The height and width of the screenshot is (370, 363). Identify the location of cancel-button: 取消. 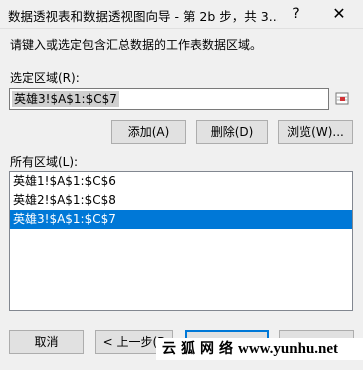
(46, 342).